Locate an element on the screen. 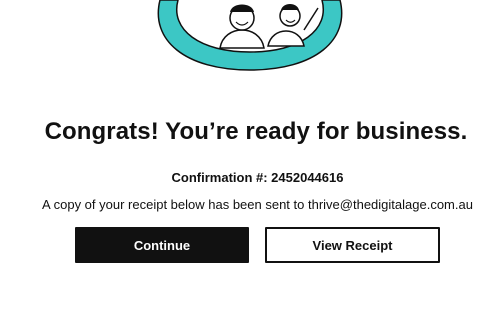 The width and height of the screenshot is (500, 332). confirmation-number: Confirmation #: 2452044616 is located at coordinates (257, 177).